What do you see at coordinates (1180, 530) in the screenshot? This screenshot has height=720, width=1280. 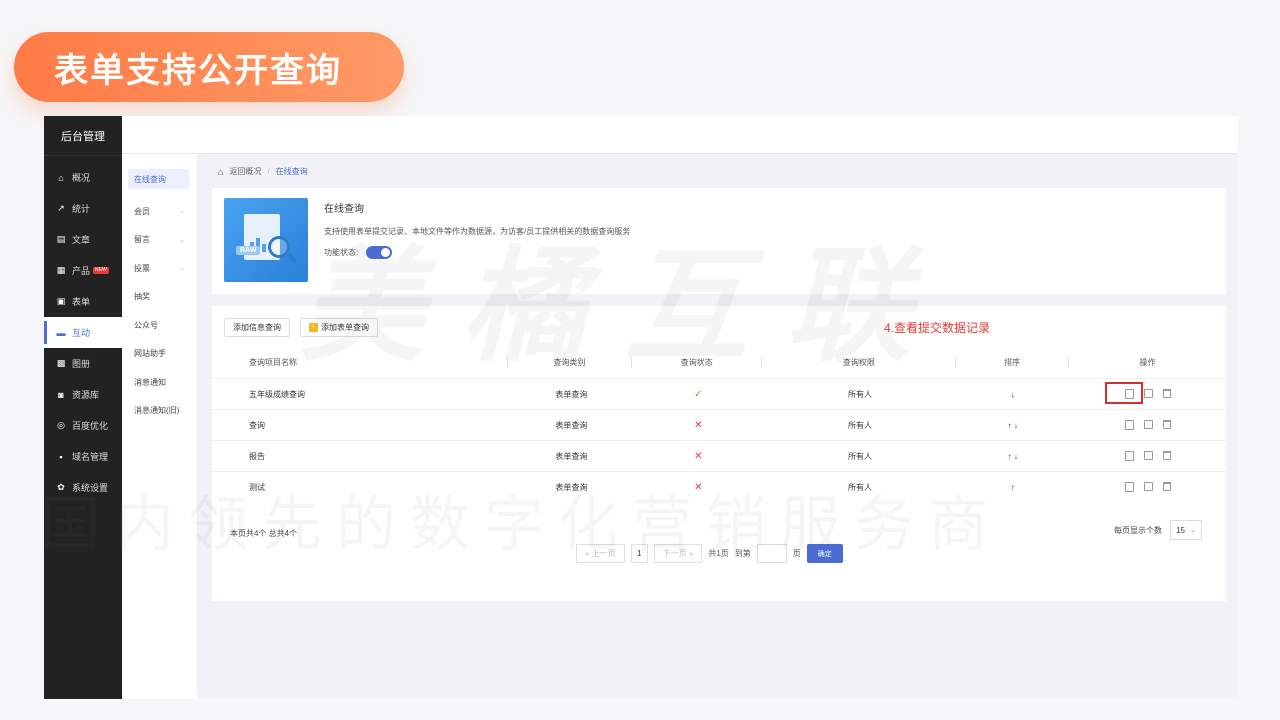 I see `per-page-value: 15` at bounding box center [1180, 530].